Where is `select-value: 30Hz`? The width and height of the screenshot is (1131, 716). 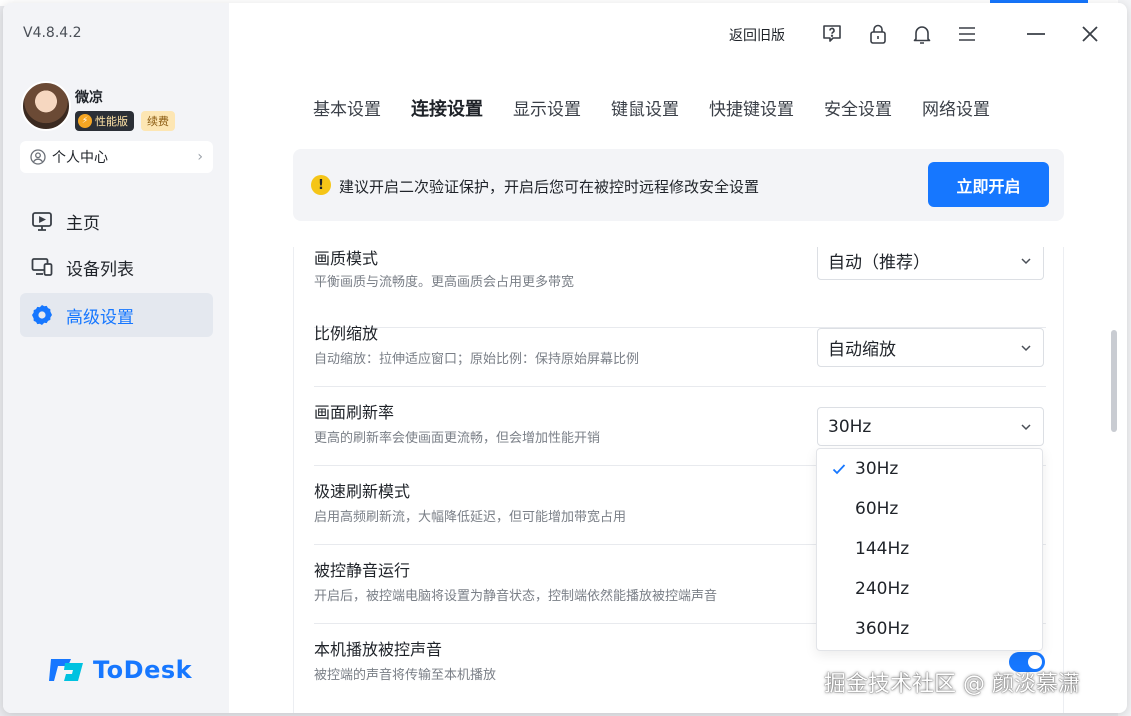
select-value: 30Hz is located at coordinates (850, 426).